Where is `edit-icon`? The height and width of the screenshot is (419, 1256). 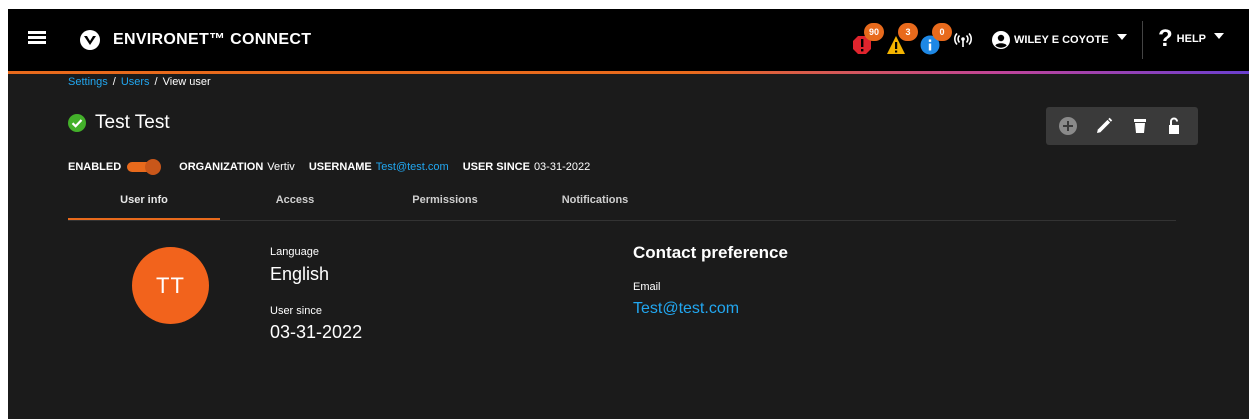
edit-icon is located at coordinates (1104, 126).